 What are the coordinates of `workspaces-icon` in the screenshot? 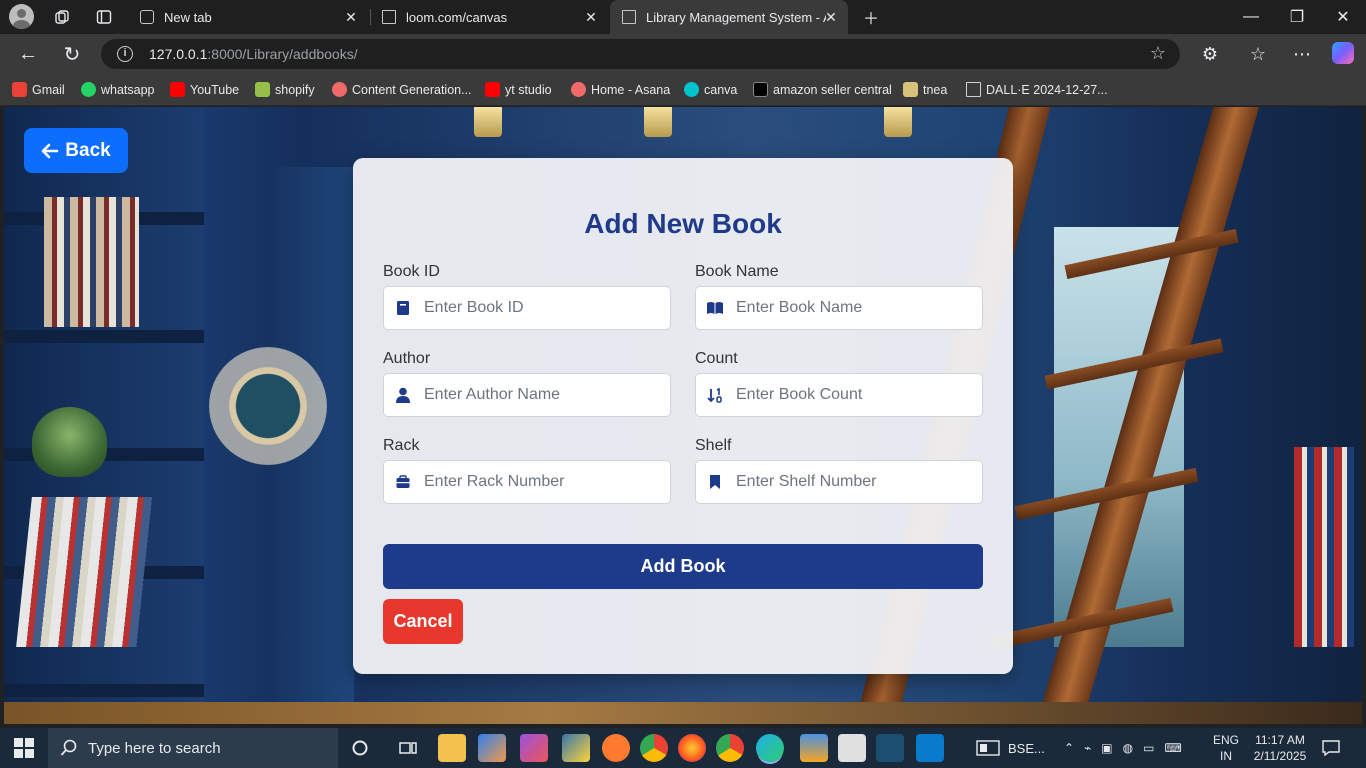 It's located at (62, 17).